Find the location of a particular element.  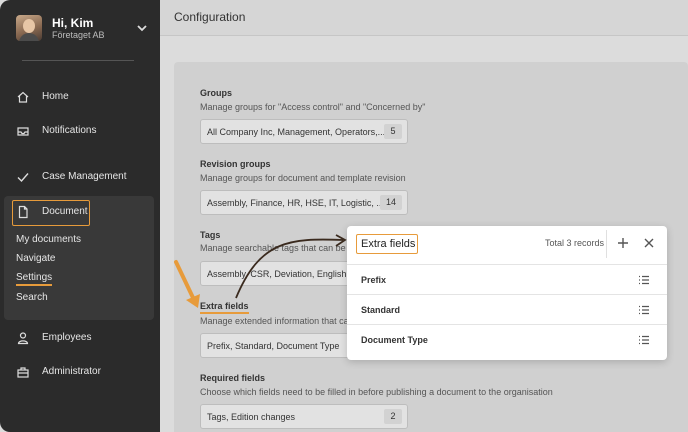

sidebar-item-case-management: Case Management is located at coordinates (80, 177).